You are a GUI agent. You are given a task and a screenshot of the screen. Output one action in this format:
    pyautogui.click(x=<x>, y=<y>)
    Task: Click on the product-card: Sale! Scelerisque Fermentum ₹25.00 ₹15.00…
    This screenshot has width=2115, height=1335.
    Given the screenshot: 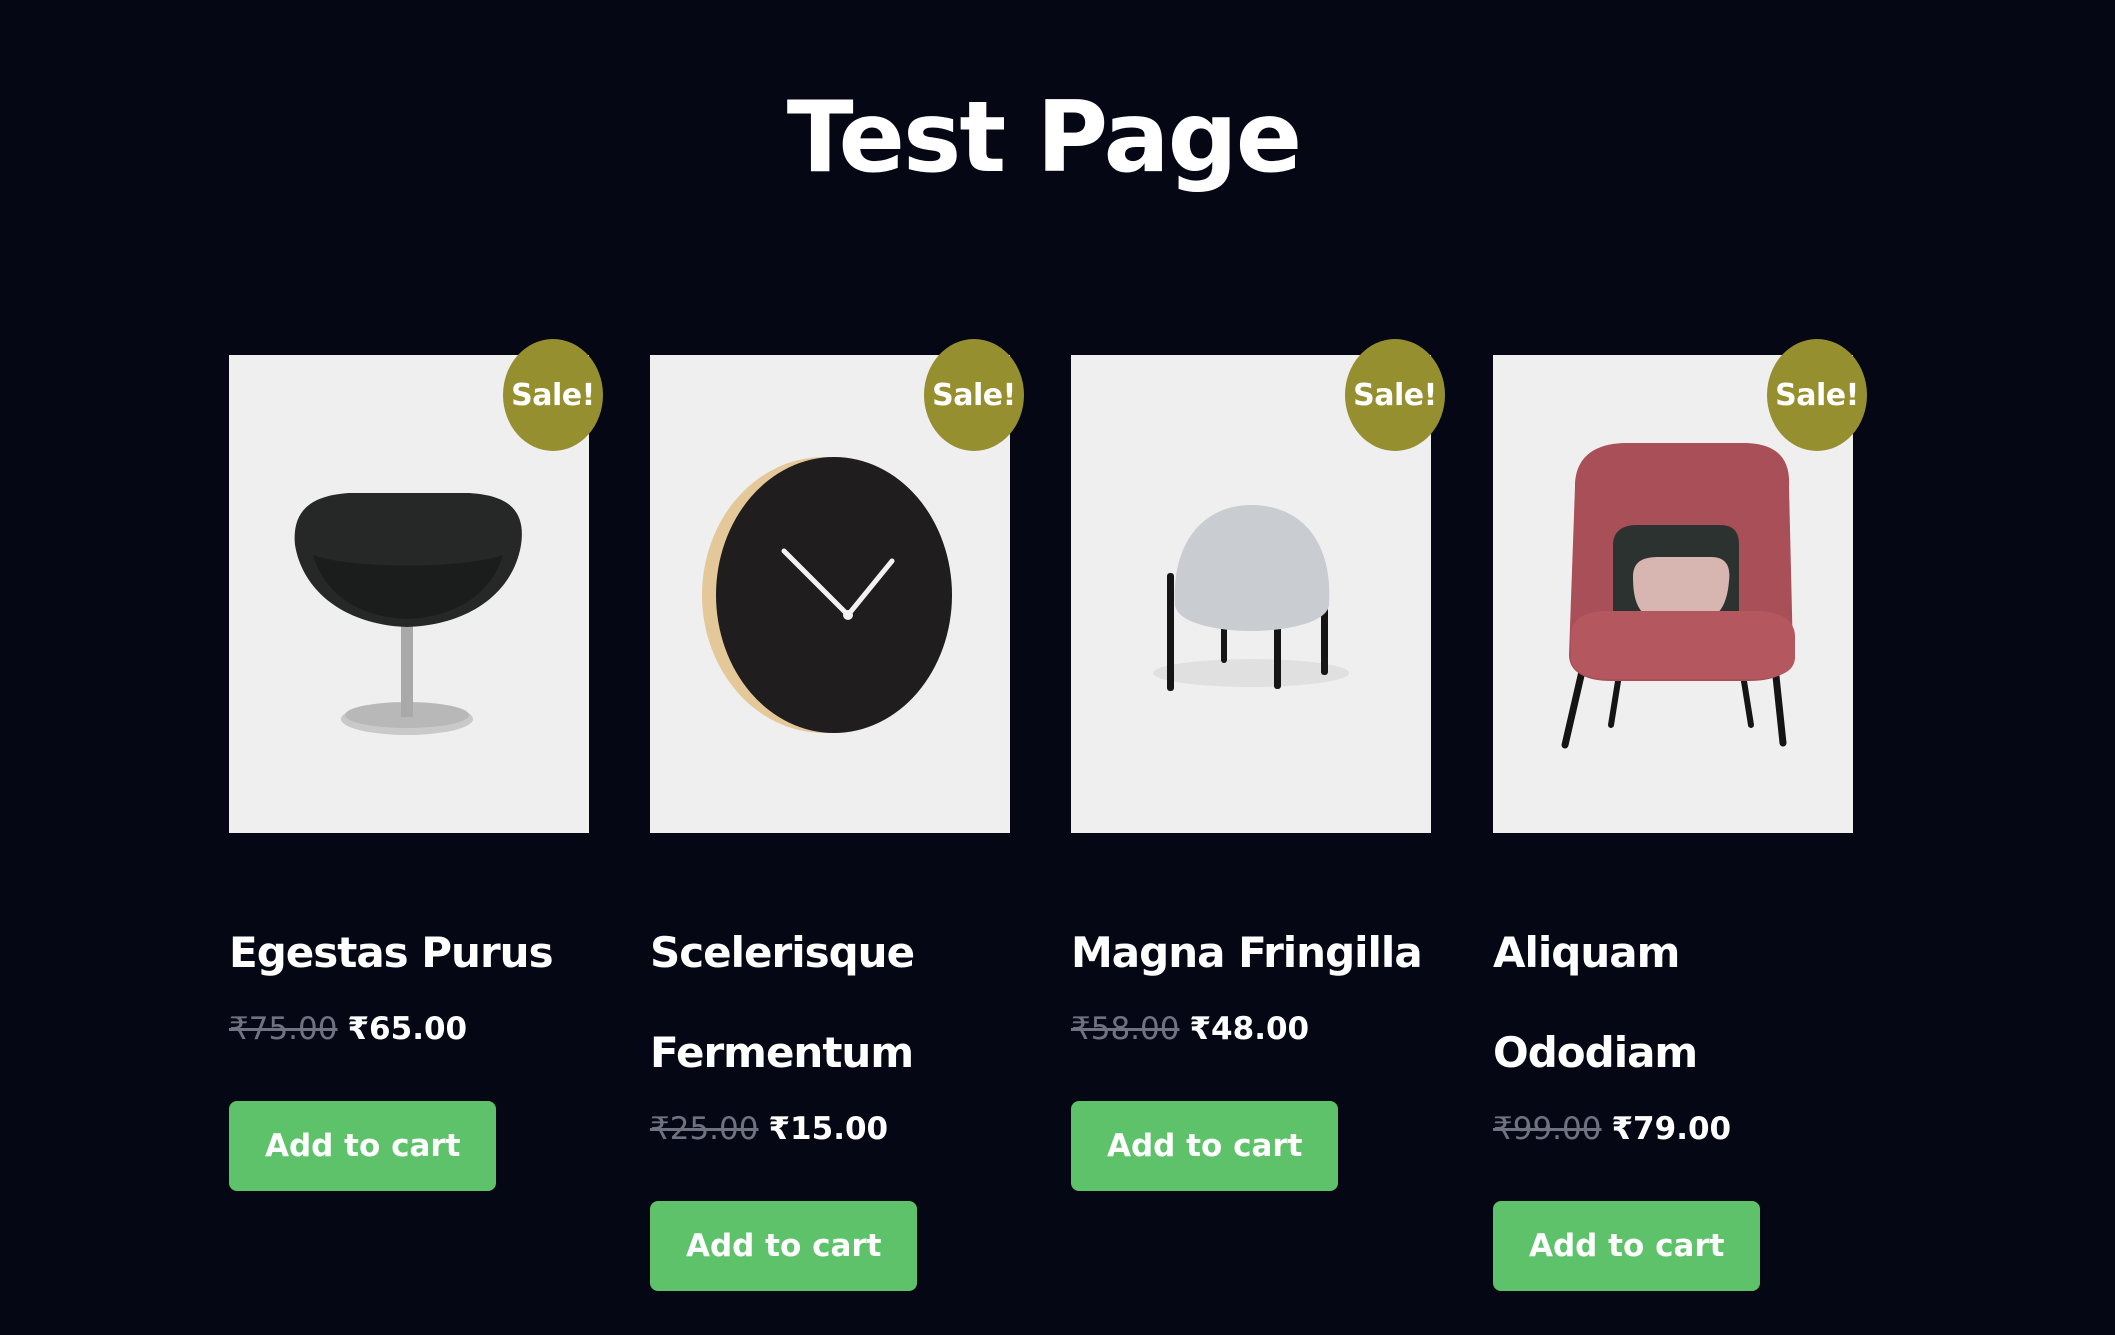 What is the action you would take?
    pyautogui.click(x=837, y=815)
    